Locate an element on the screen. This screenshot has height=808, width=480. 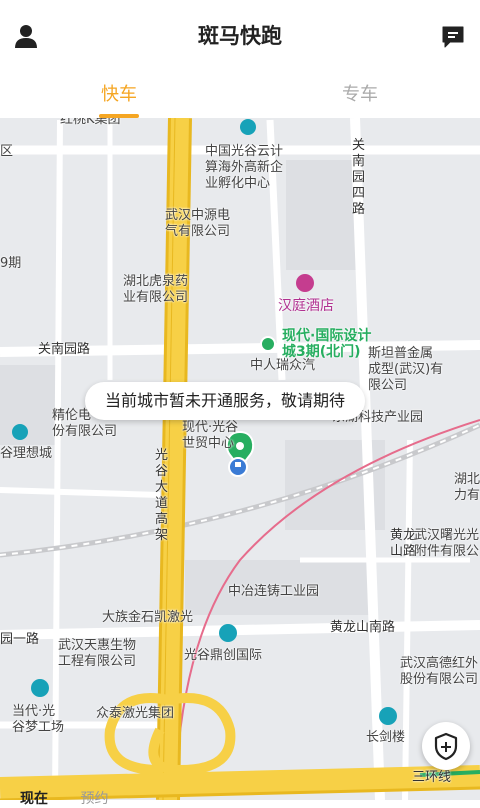
map-label-tianhui: 武汉天惠生物 工程有限公司 is located at coordinates (97, 653).